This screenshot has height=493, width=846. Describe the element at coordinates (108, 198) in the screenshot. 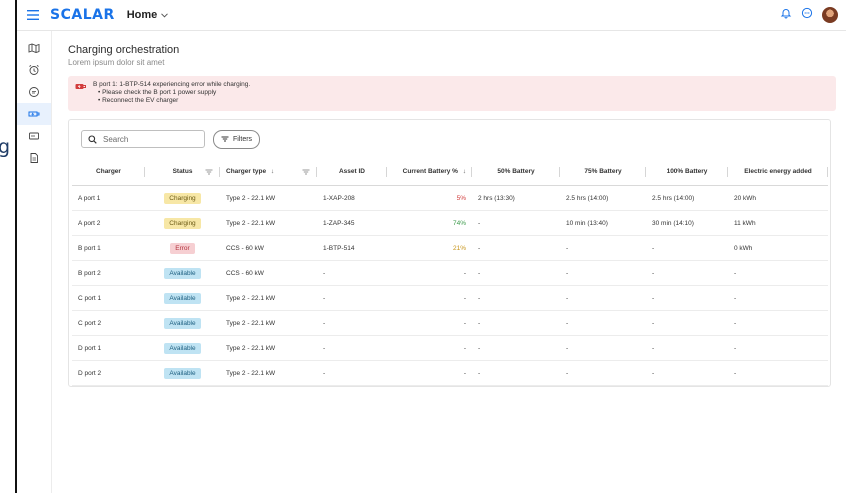

I see `cell-charger: A port 1` at that location.